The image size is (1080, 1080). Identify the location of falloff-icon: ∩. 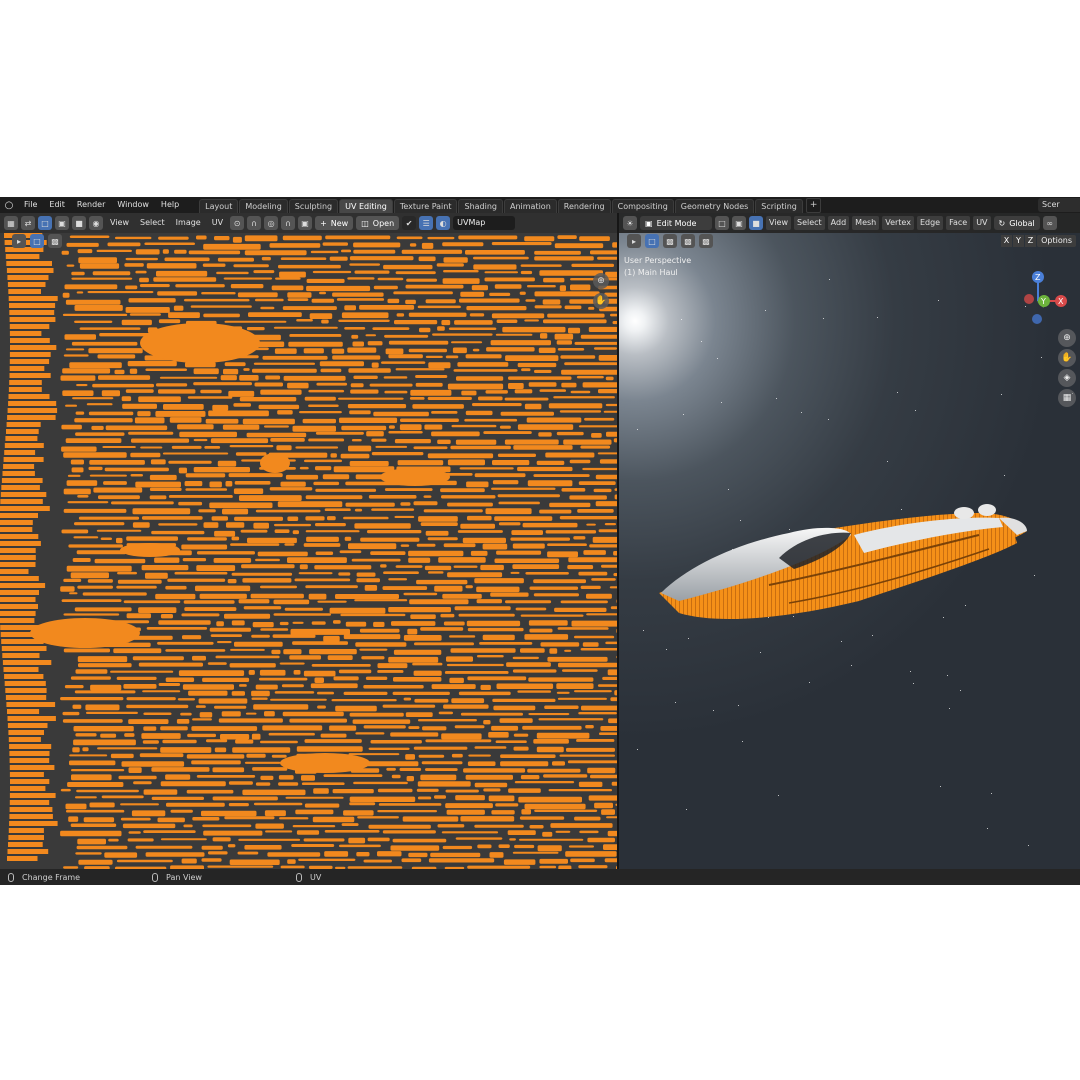
(288, 223).